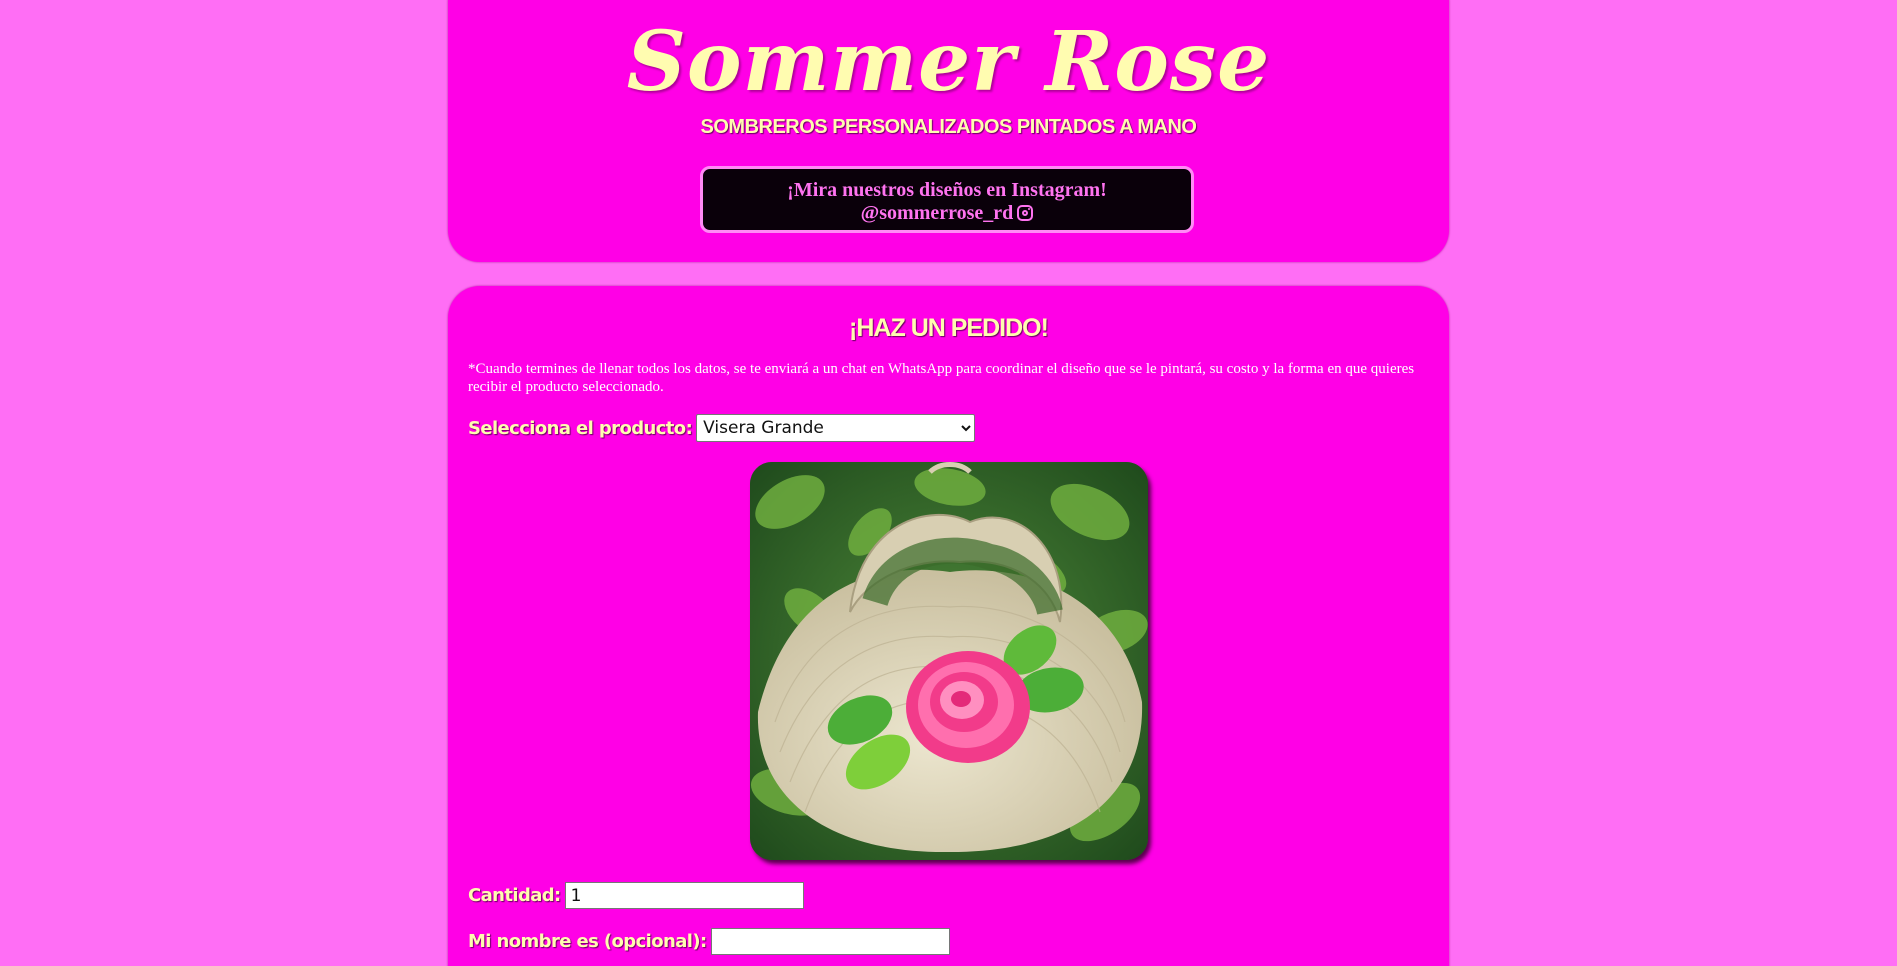 Image resolution: width=1897 pixels, height=966 pixels. What do you see at coordinates (830, 941) in the screenshot?
I see `name-input` at bounding box center [830, 941].